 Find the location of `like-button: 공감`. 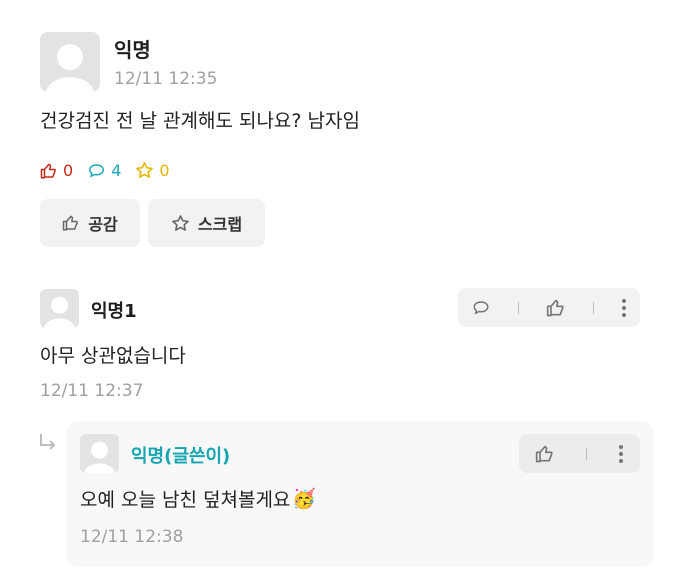

like-button: 공감 is located at coordinates (90, 223).